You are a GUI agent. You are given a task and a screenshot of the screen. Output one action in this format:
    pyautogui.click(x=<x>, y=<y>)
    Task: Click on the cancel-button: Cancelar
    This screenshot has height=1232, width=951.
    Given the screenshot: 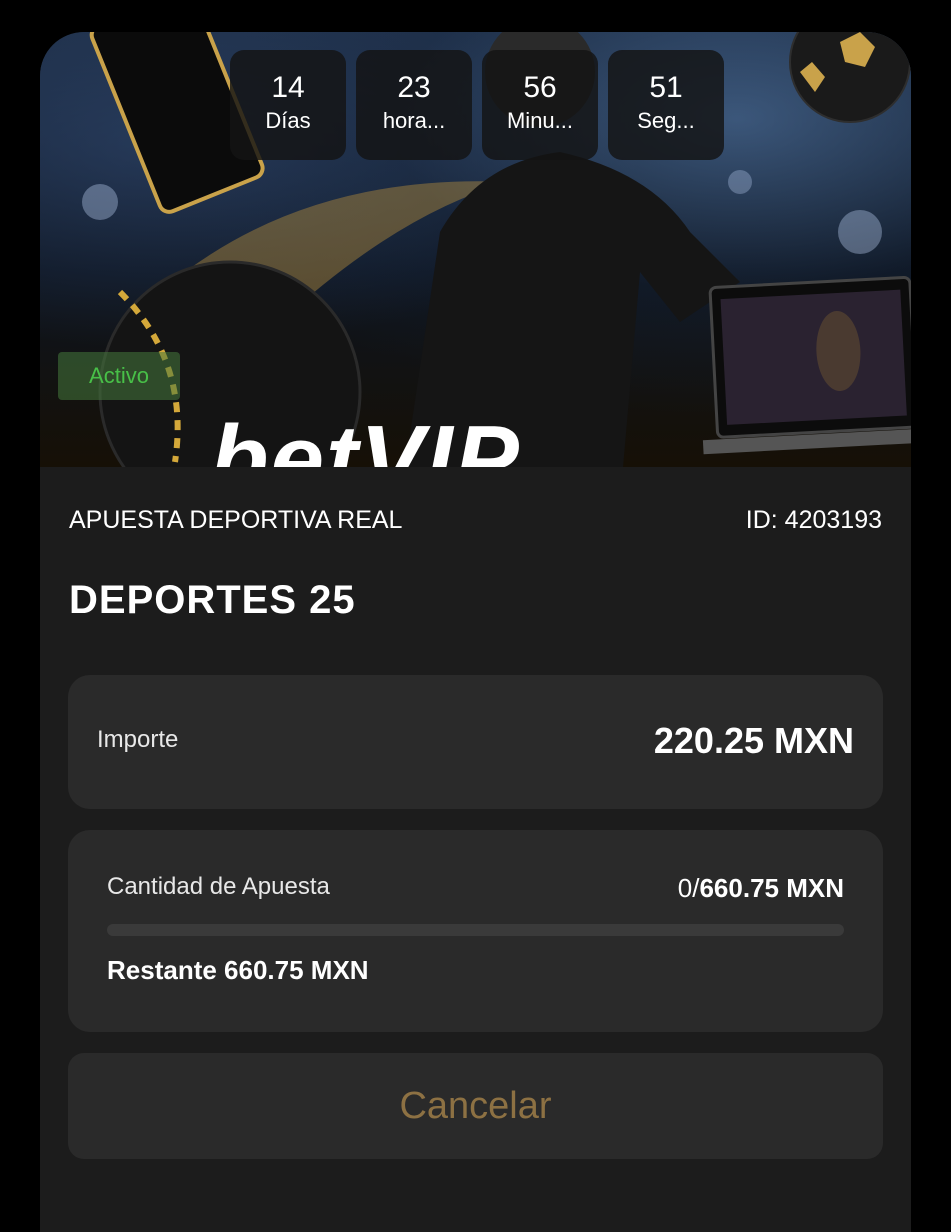 What is the action you would take?
    pyautogui.click(x=475, y=1106)
    